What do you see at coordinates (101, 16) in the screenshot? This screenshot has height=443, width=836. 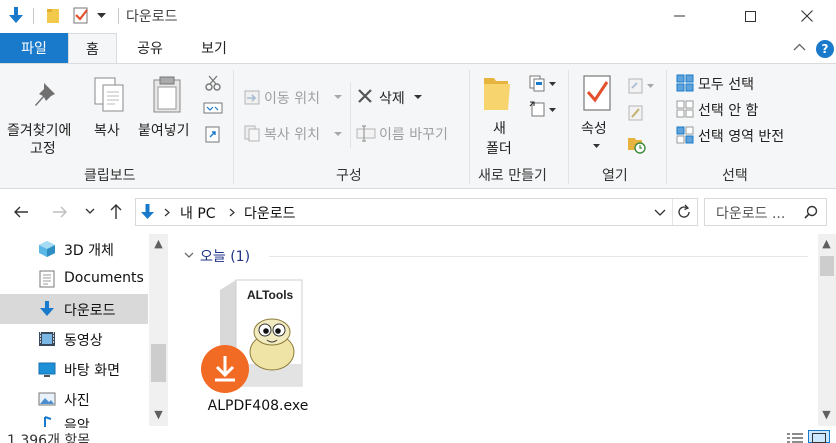 I see `dropdown-icon` at bounding box center [101, 16].